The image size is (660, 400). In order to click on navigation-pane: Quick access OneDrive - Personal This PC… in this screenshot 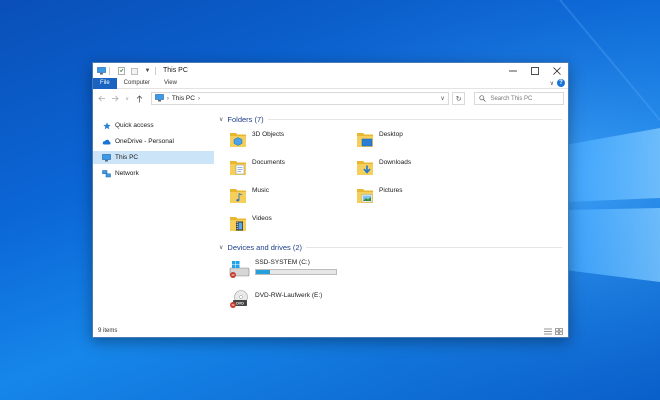, I will do `click(153, 217)`.